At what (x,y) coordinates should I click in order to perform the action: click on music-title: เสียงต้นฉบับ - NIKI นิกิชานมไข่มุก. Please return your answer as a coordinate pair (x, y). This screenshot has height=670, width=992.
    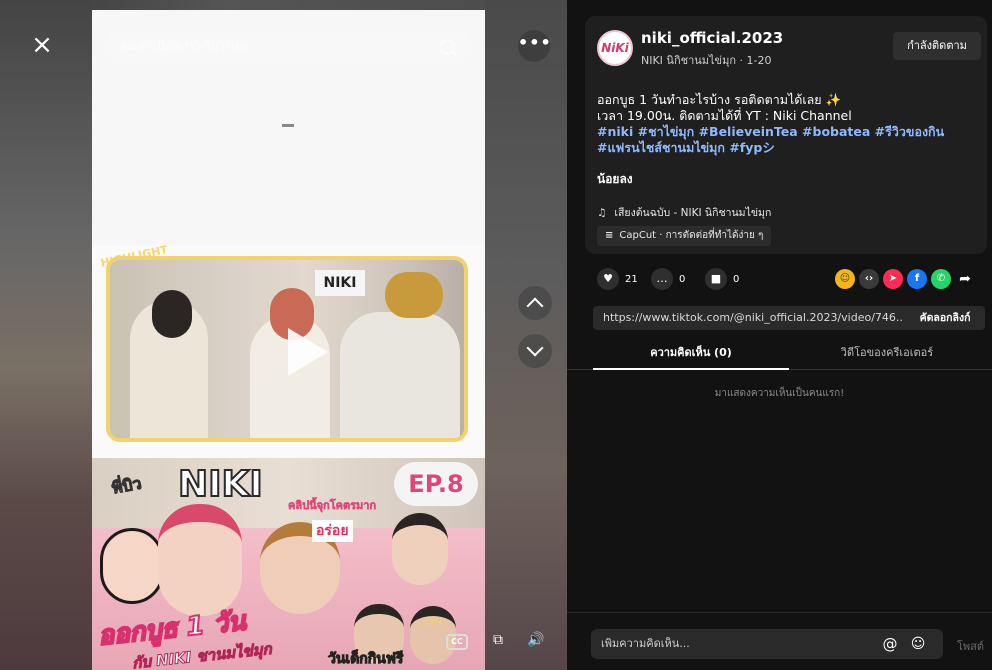
    Looking at the image, I should click on (693, 213).